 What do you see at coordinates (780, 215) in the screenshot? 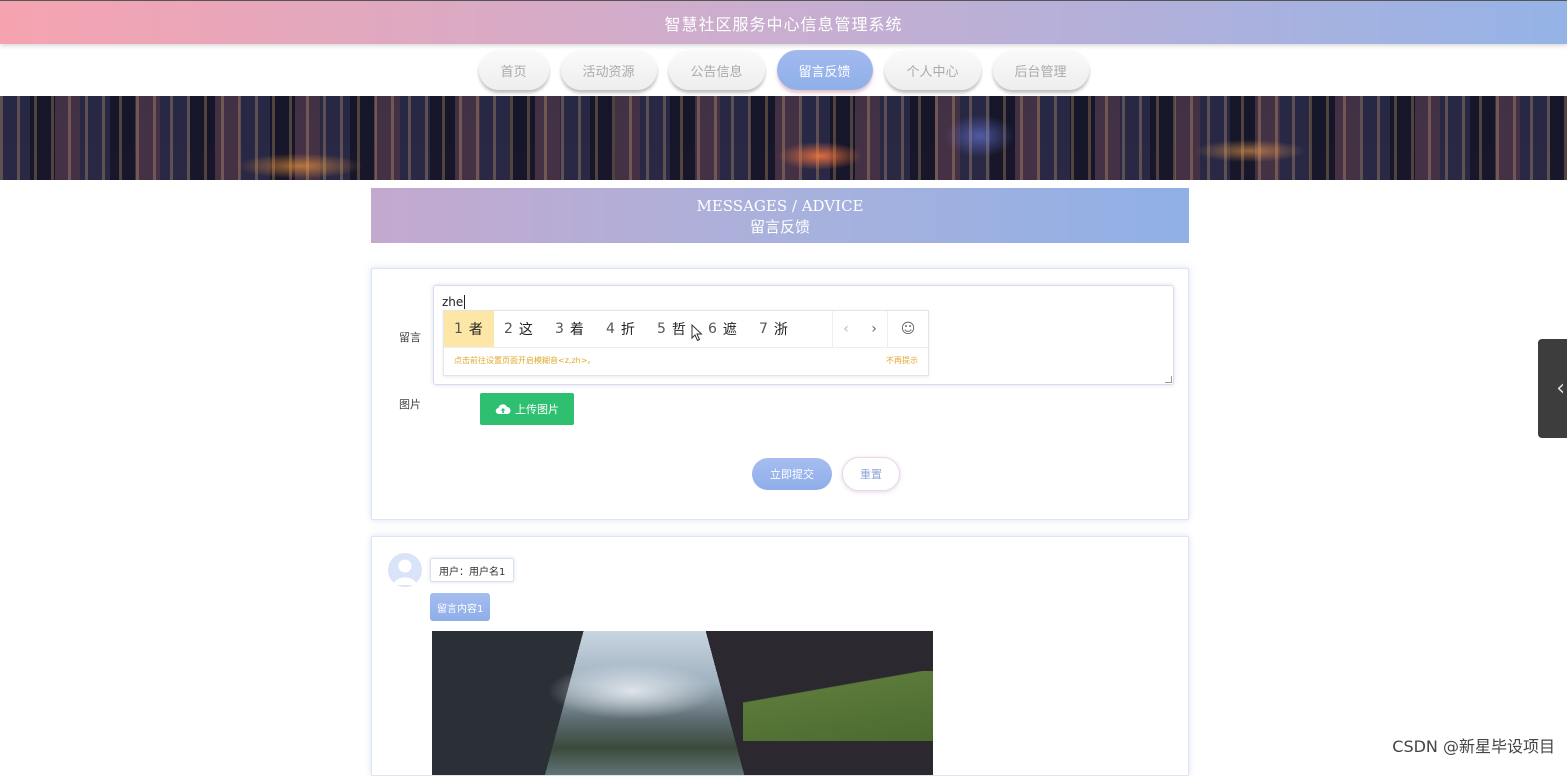
I see `section-header: MESSAGES / ADVICE 留言反馈` at bounding box center [780, 215].